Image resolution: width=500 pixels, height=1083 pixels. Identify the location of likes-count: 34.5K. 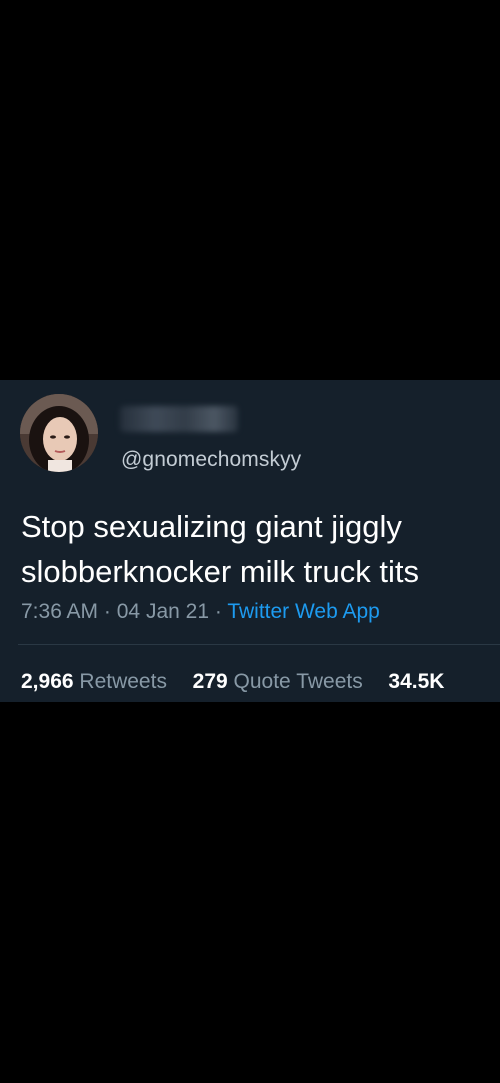
(416, 681).